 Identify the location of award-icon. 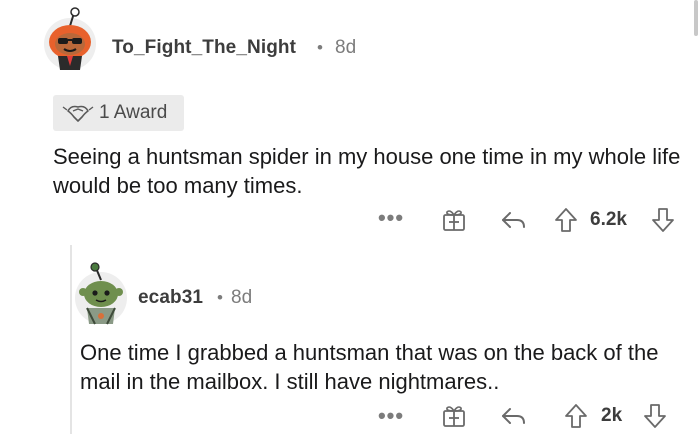
(78, 113).